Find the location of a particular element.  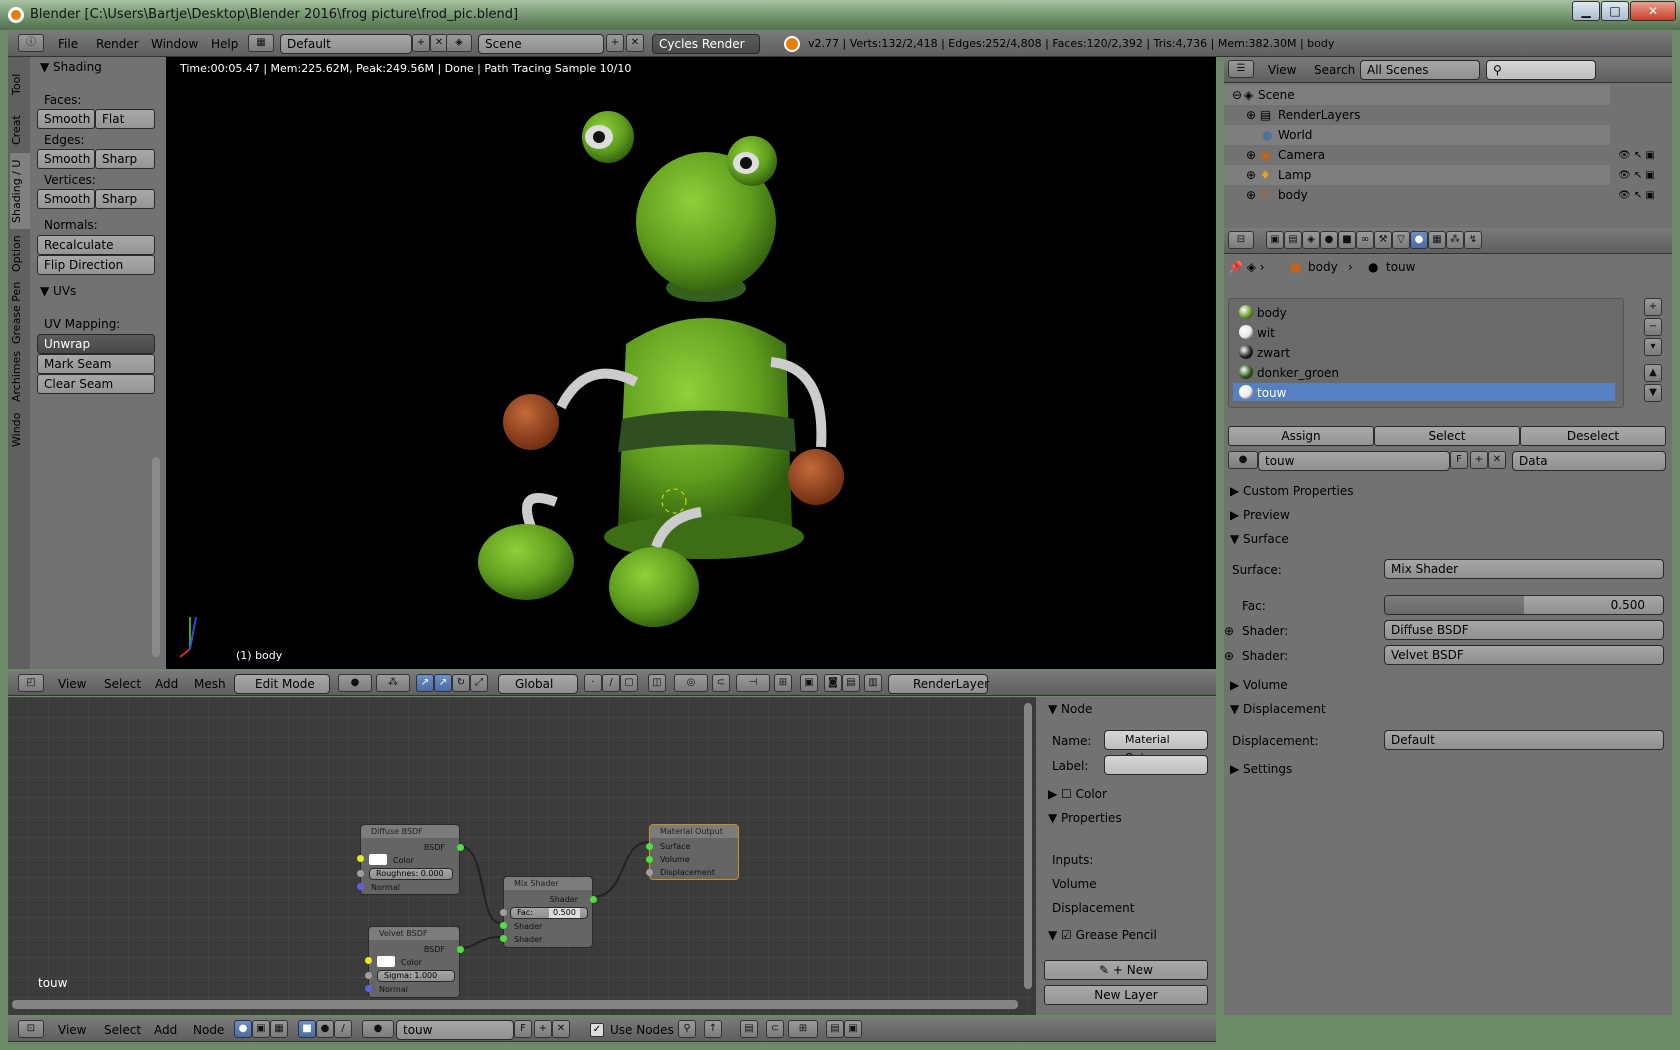

data-tab-icon: ▽ is located at coordinates (1401, 240).